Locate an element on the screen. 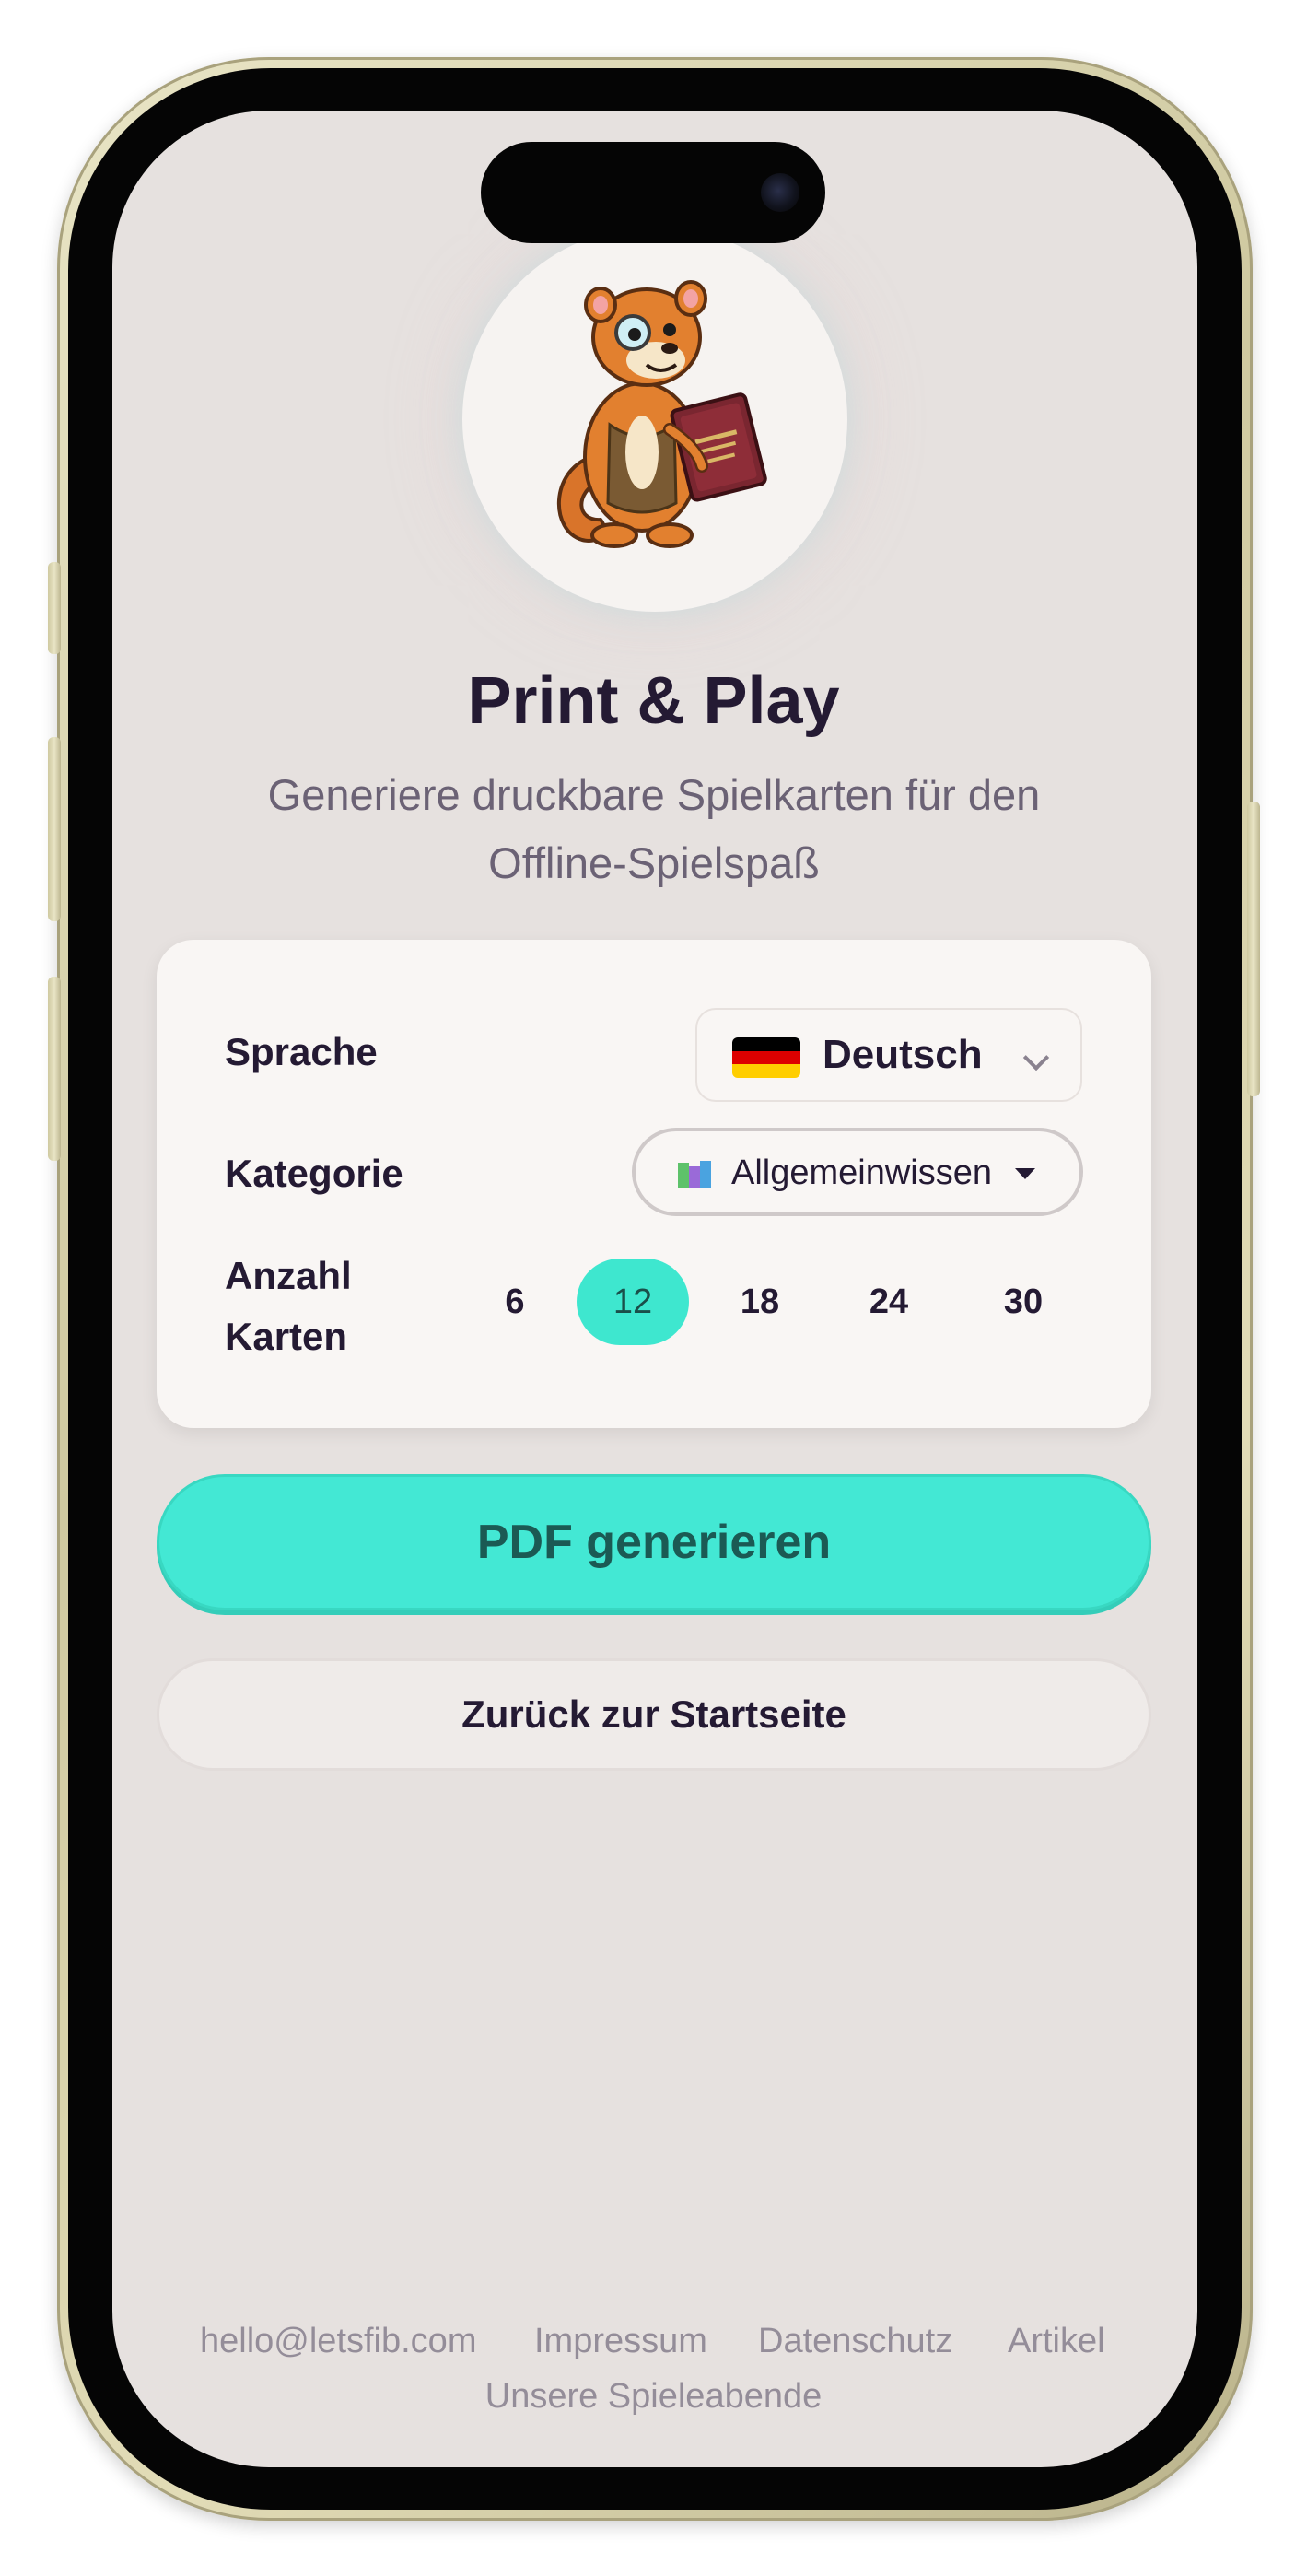 The image size is (1307, 2576). back-to-home-button: Zurück zur Startseite is located at coordinates (654, 1714).